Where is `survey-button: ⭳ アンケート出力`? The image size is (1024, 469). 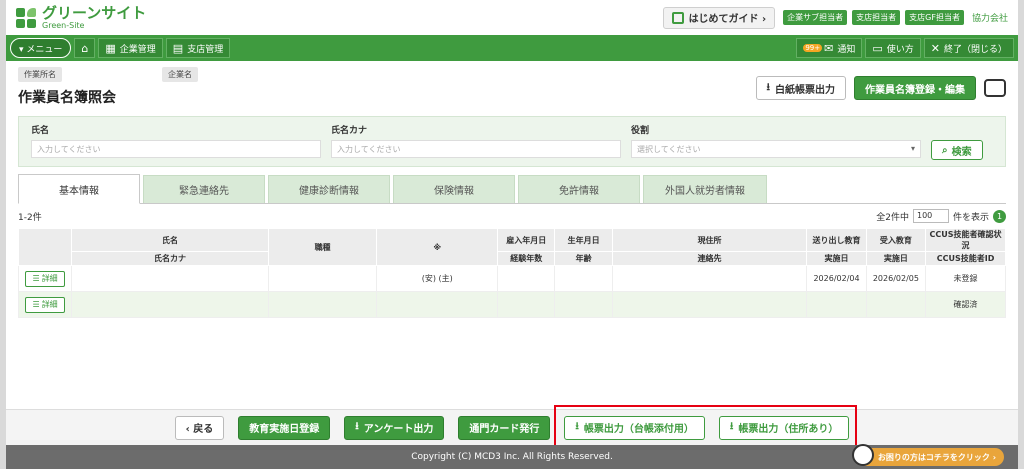
survey-button: ⭳ アンケート出力 is located at coordinates (394, 427).